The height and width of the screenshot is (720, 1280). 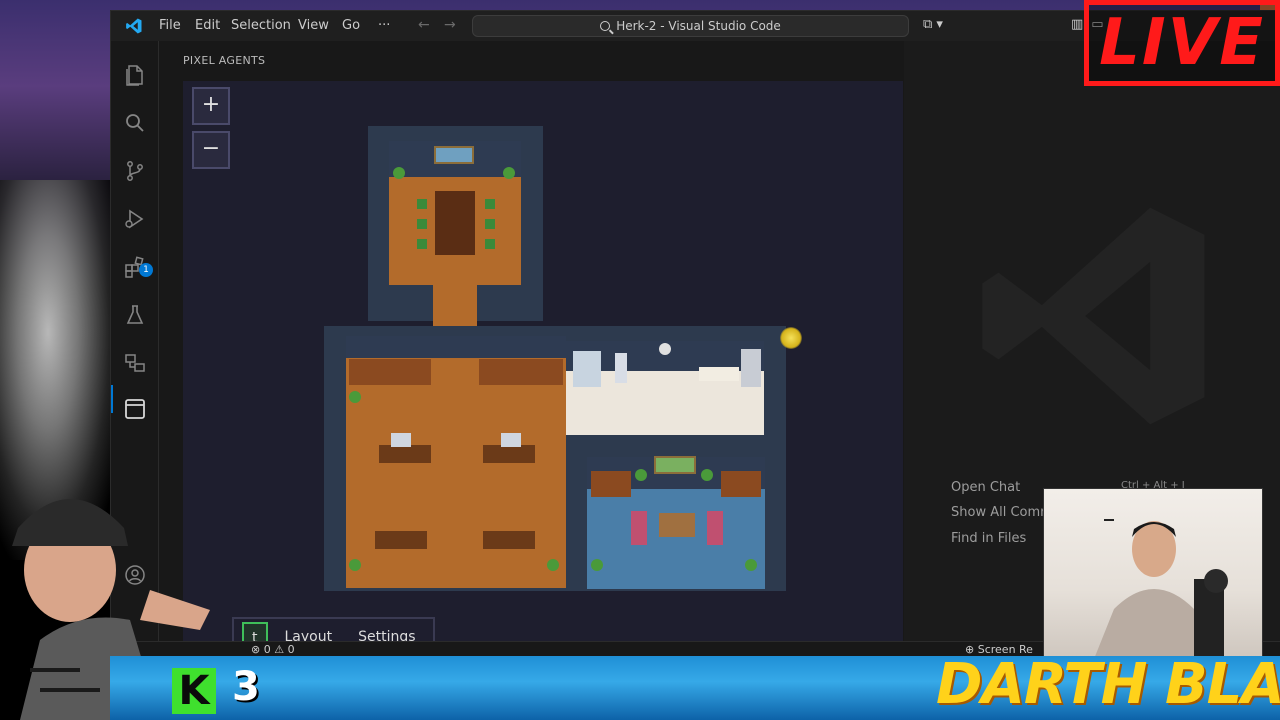 What do you see at coordinates (450, 25) in the screenshot?
I see `forward-arrow-icon: →` at bounding box center [450, 25].